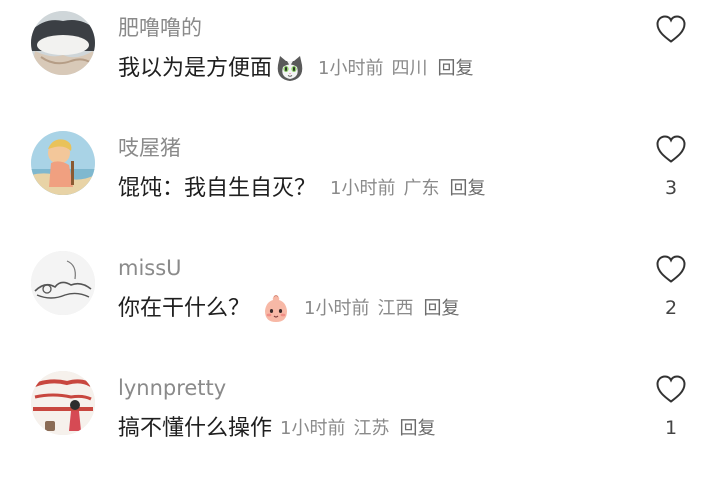  I want to click on comment-text: 馄饨：我自生自灭？, so click(217, 188).